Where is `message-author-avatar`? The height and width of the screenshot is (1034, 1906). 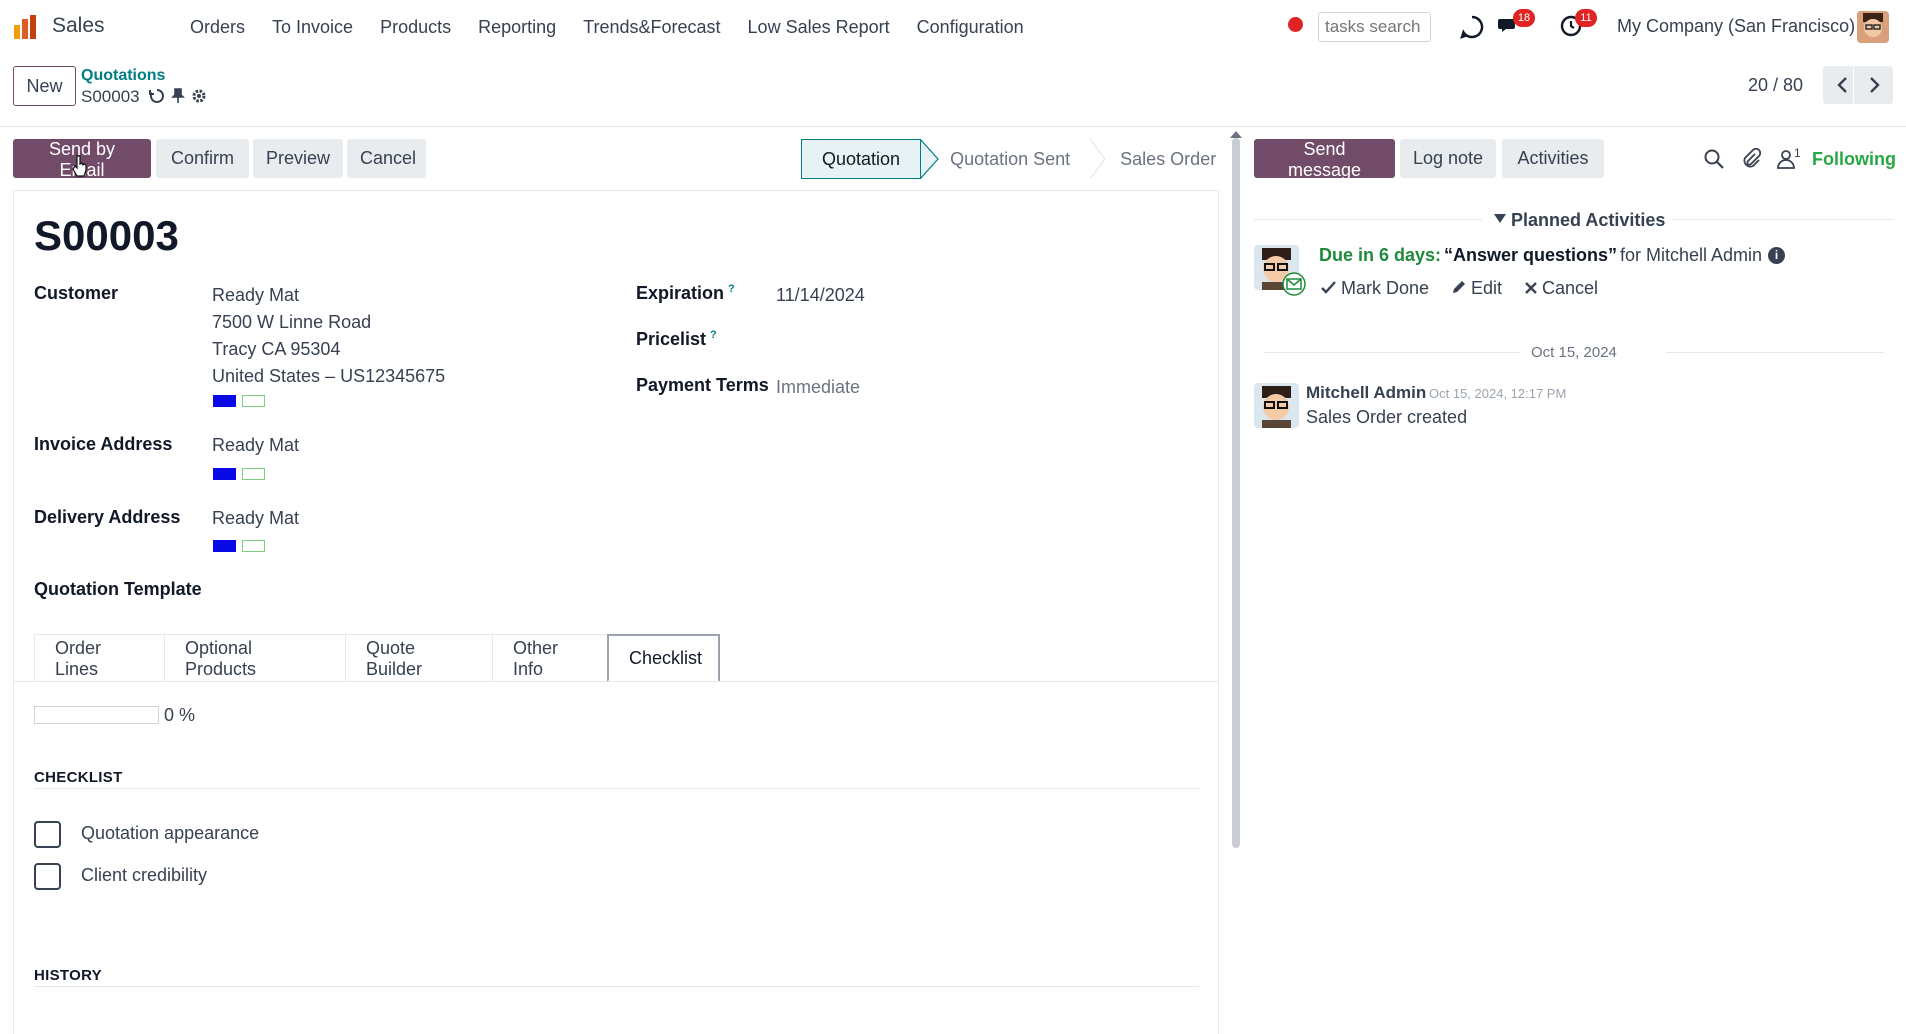 message-author-avatar is located at coordinates (1276, 405).